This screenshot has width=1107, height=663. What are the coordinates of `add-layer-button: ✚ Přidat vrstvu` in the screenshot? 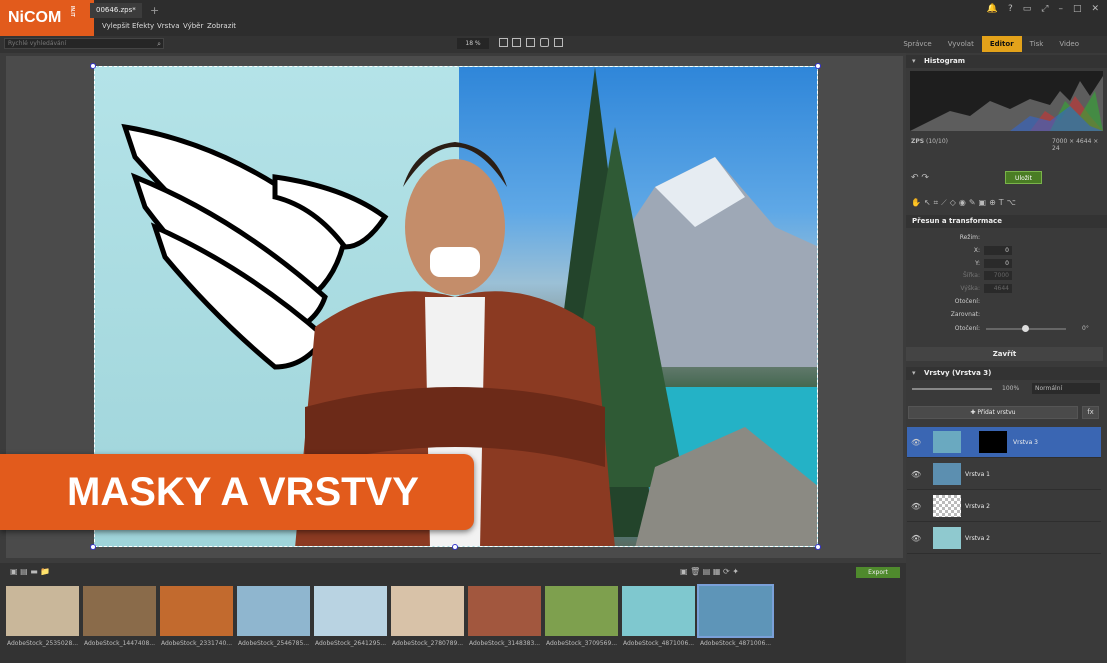 It's located at (993, 412).